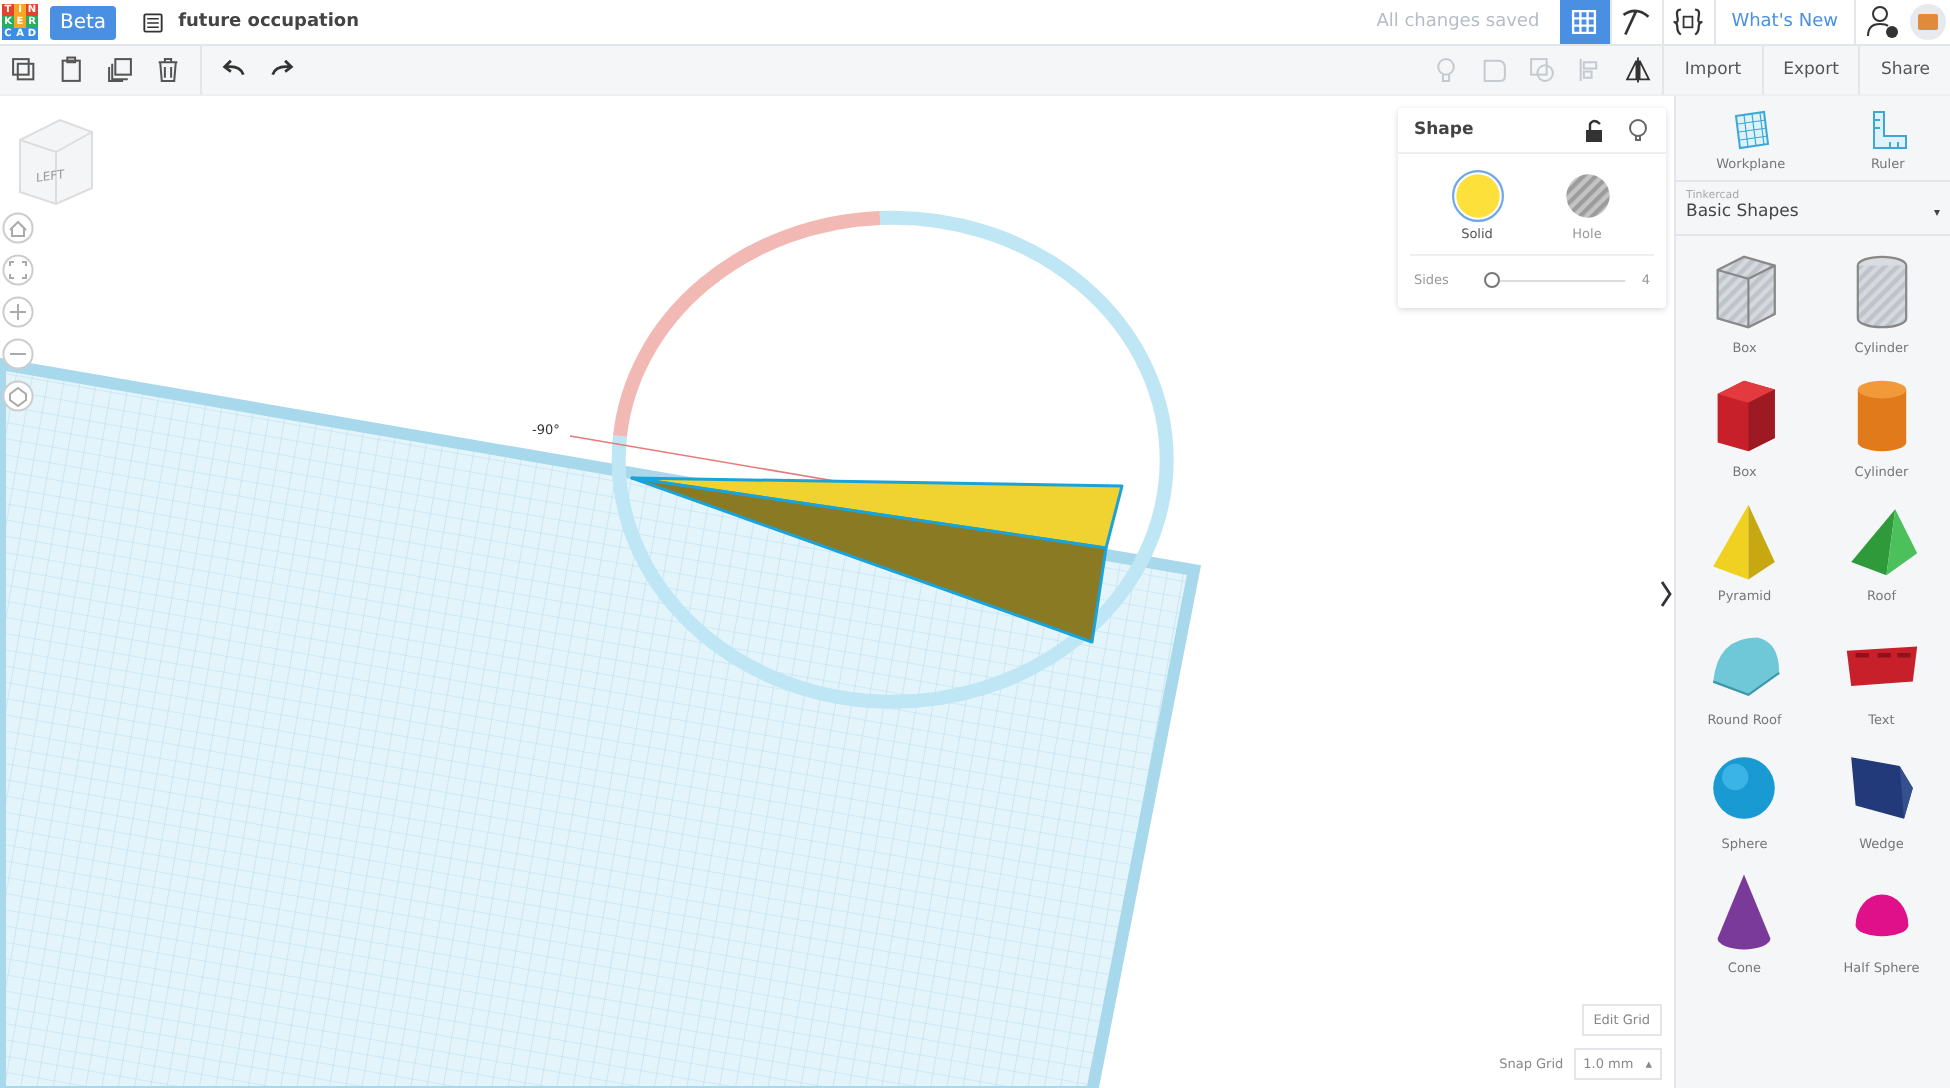 This screenshot has width=1950, height=1088. I want to click on inspector-title: Shape, so click(1445, 130).